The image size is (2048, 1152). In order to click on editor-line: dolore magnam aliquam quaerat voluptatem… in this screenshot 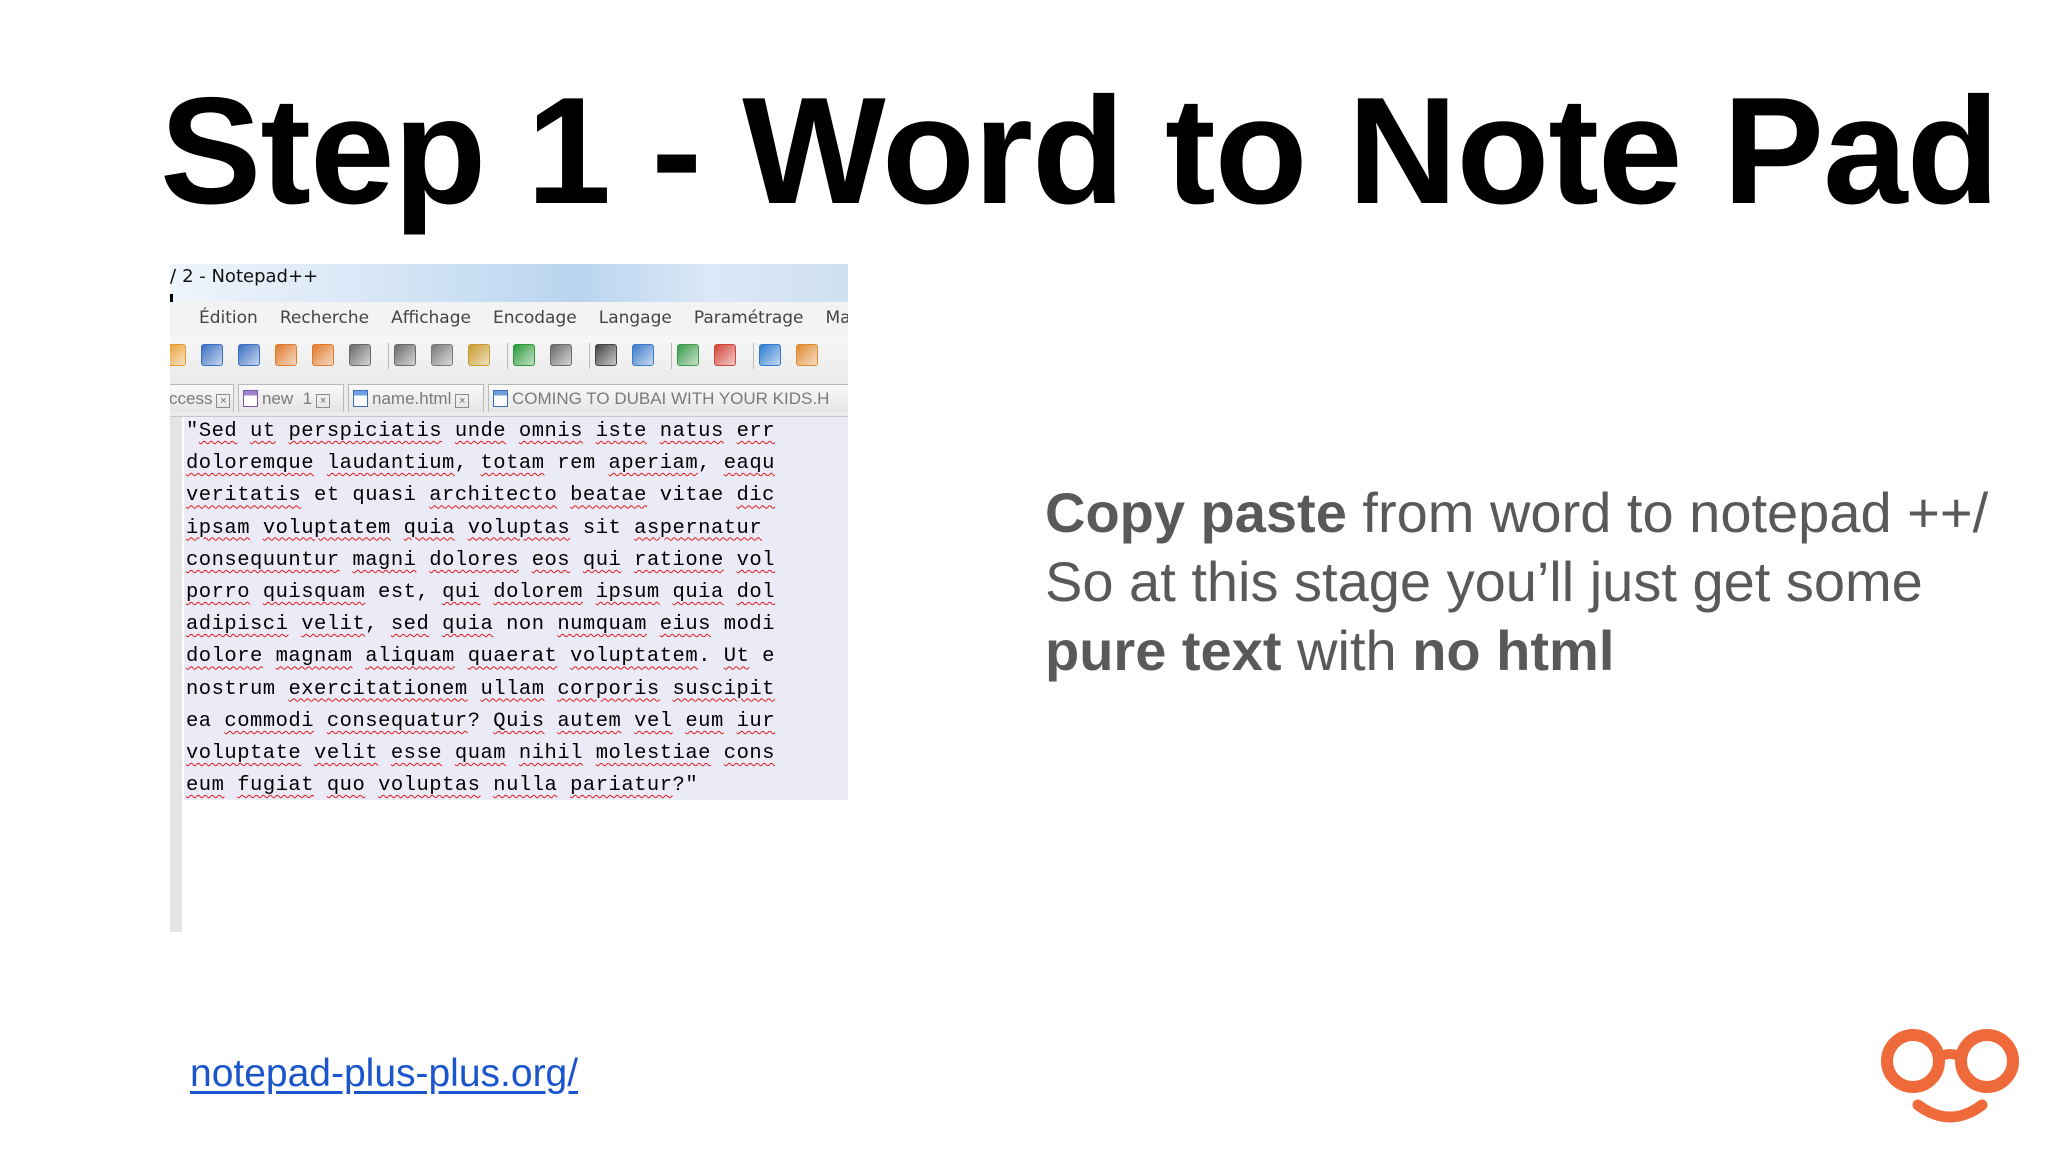, I will do `click(480, 656)`.